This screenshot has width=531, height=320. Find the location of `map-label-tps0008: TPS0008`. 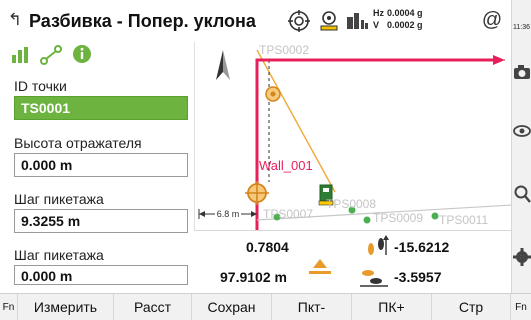

map-label-tps0008: TPS0008 is located at coordinates (351, 204).